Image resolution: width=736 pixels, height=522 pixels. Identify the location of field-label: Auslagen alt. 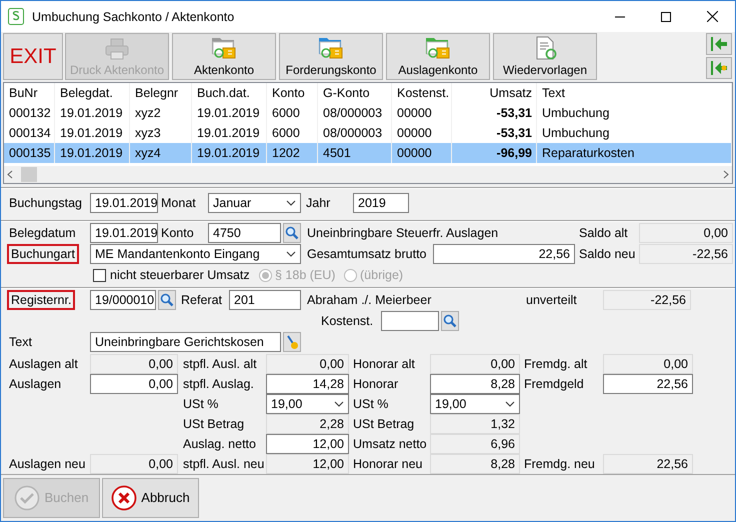
(44, 364).